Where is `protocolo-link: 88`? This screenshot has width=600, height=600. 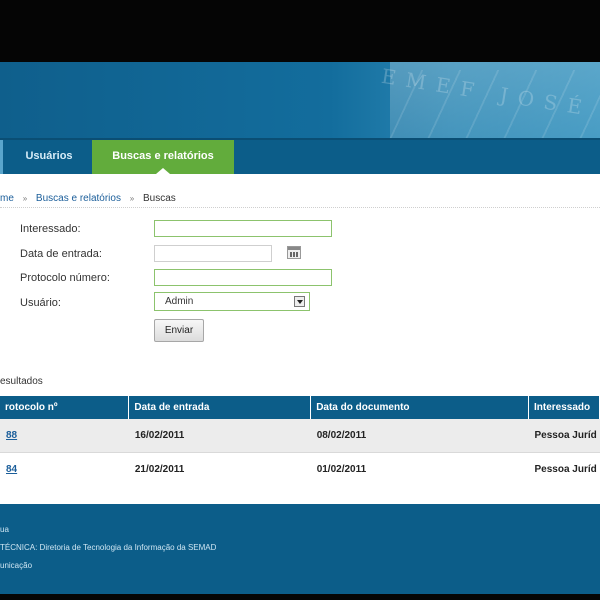
protocolo-link: 88 is located at coordinates (11, 435).